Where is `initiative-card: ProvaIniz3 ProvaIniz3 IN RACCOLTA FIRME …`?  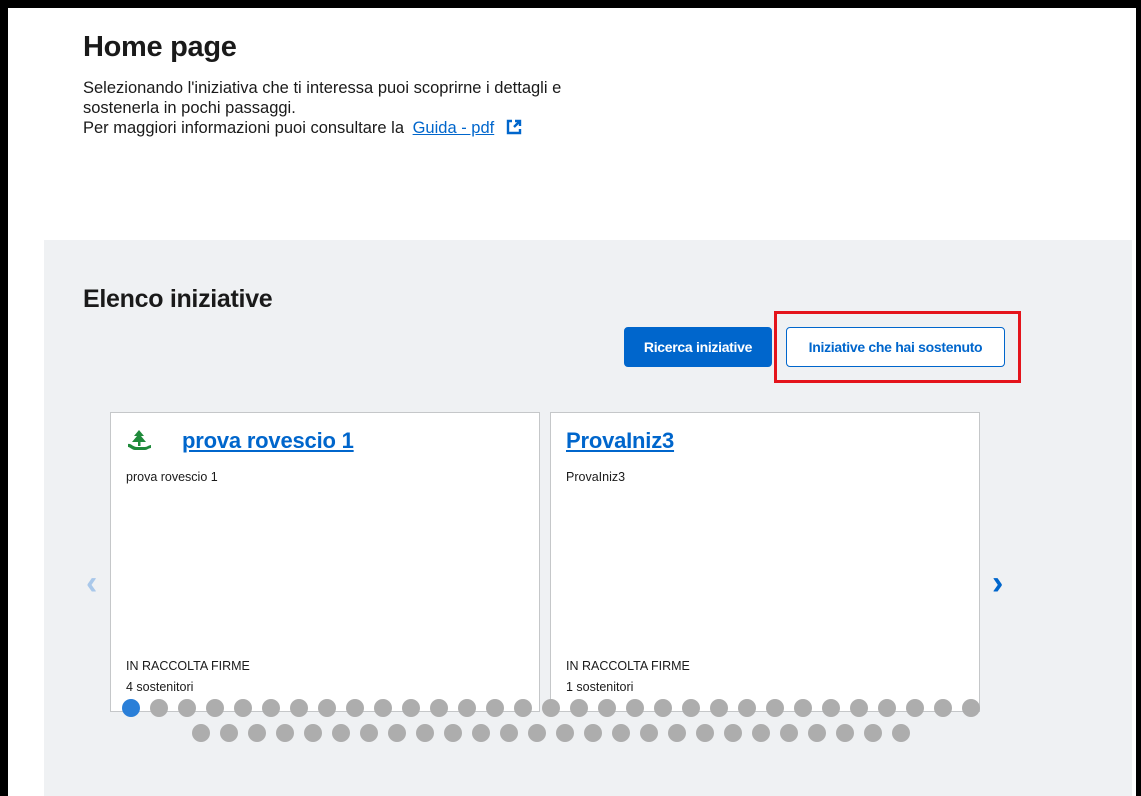
initiative-card: ProvaIniz3 ProvaIniz3 IN RACCOLTA FIRME … is located at coordinates (765, 562).